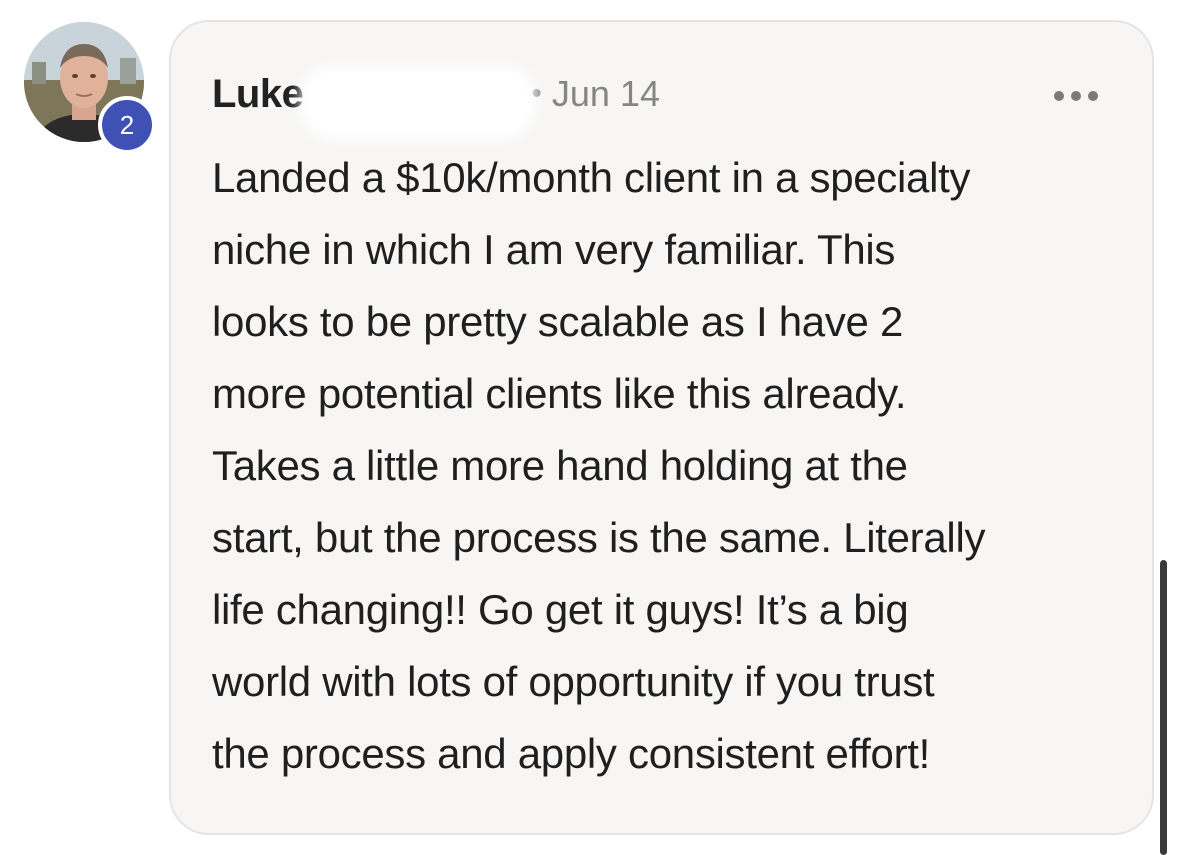 This screenshot has width=1179, height=855. What do you see at coordinates (418, 102) in the screenshot?
I see `redacted-surname` at bounding box center [418, 102].